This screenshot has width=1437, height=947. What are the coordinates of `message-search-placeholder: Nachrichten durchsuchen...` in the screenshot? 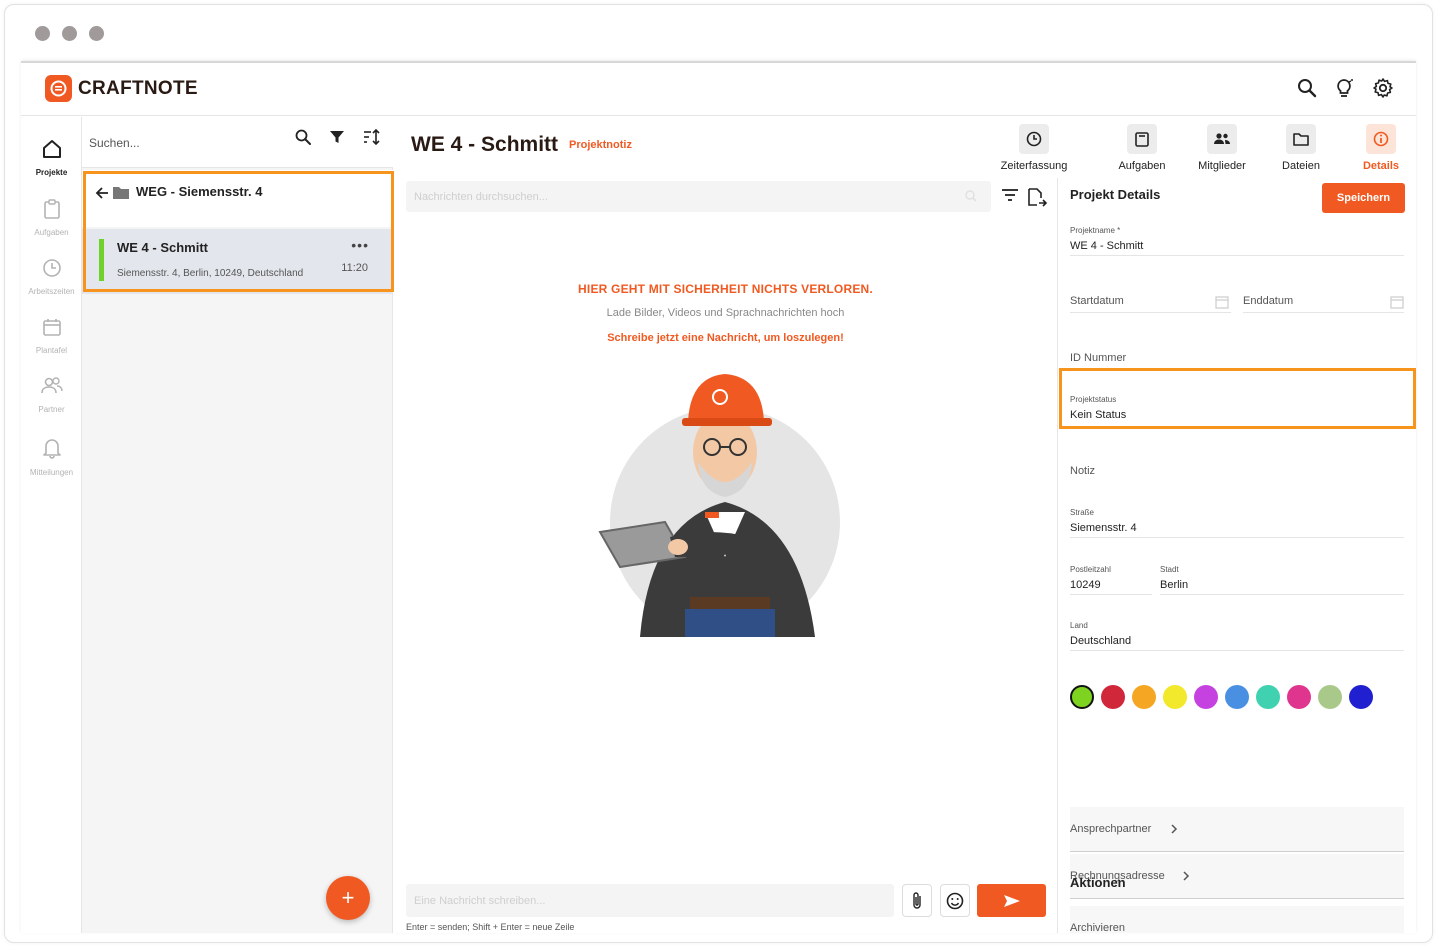 It's located at (481, 197).